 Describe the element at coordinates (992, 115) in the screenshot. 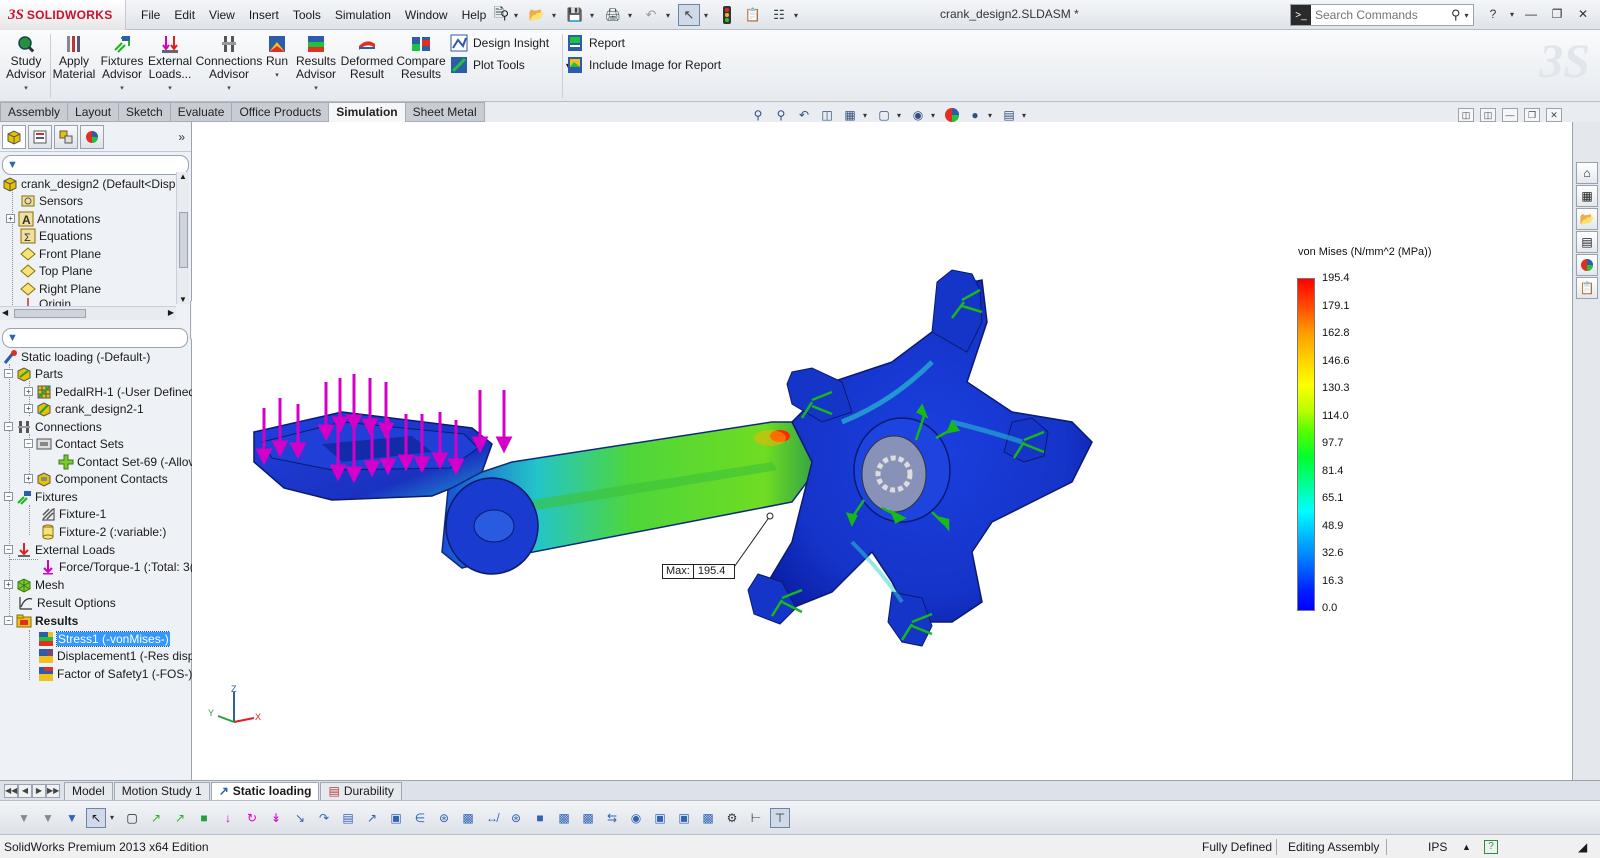

I see `scene-dropdown-icon: ▾` at that location.